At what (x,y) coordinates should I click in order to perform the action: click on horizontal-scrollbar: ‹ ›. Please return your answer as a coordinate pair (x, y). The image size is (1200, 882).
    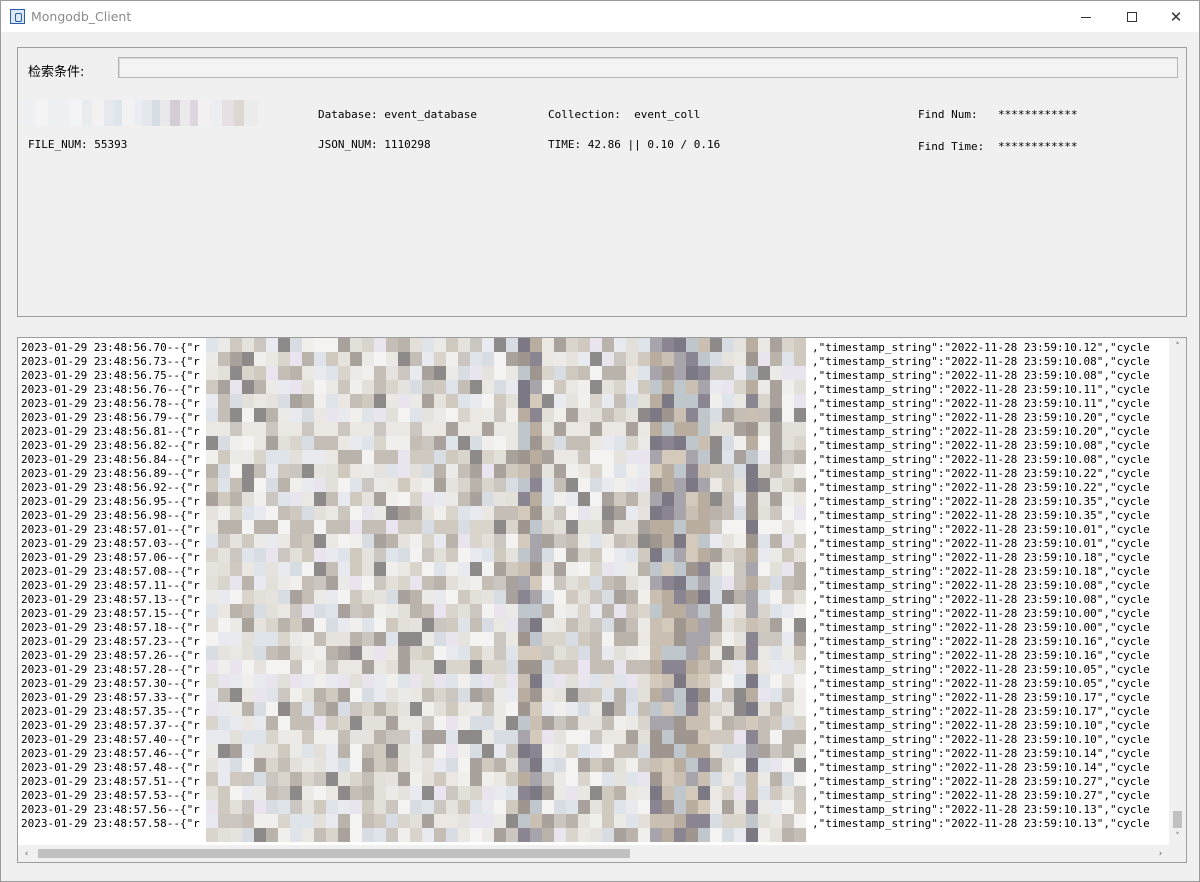
    Looking at the image, I should click on (593, 853).